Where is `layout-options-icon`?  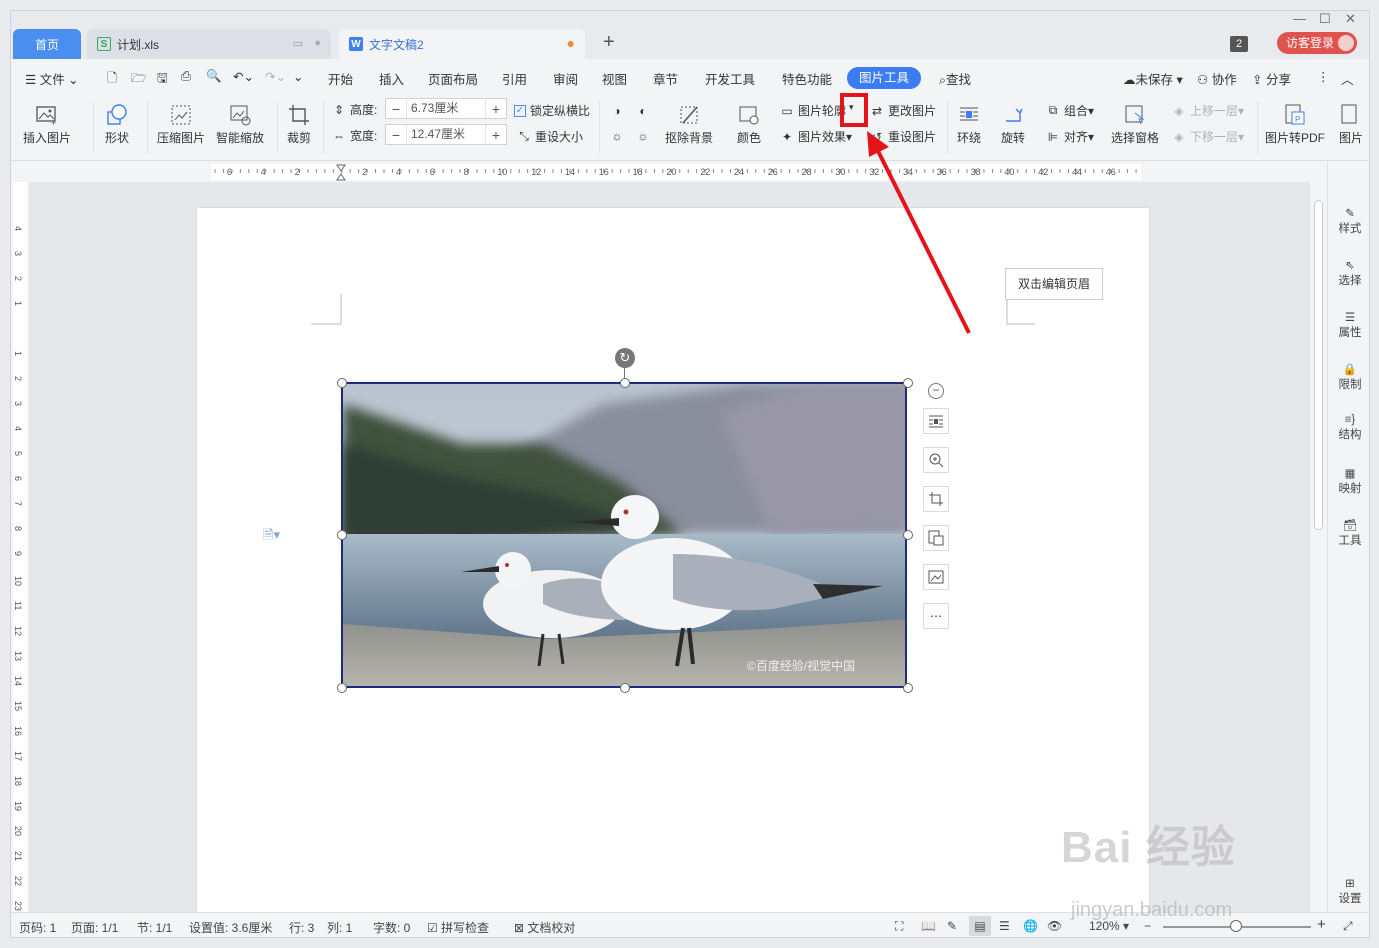
layout-options-icon is located at coordinates (936, 421).